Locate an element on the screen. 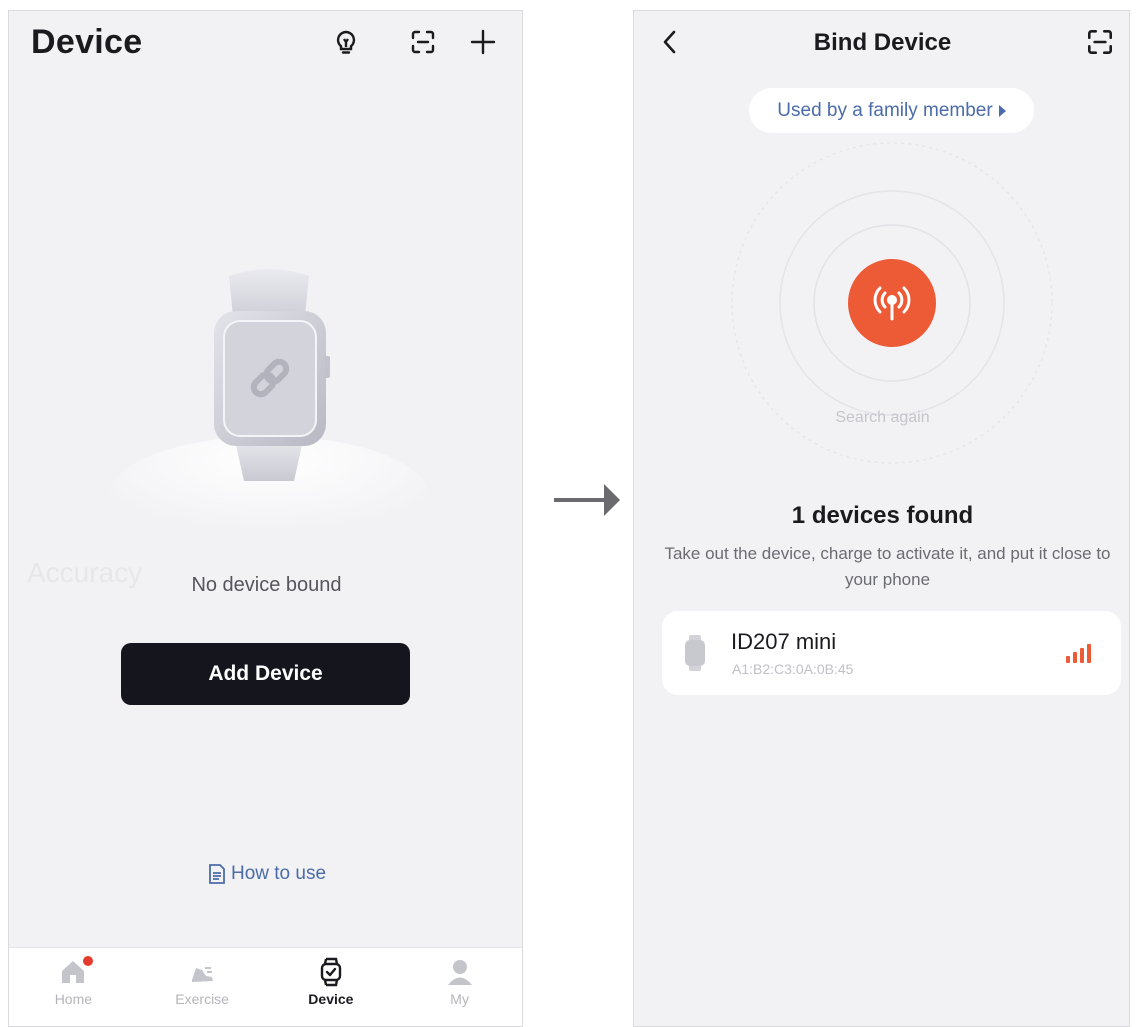  notification-badge is located at coordinates (88, 961).